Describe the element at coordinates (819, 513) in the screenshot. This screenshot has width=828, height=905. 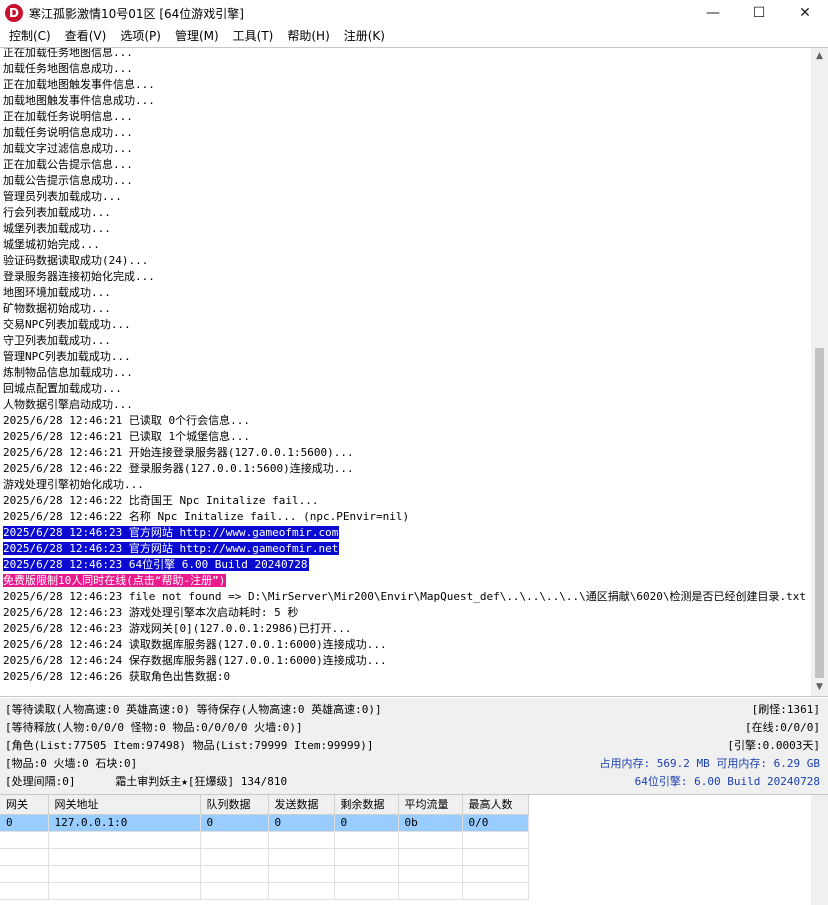
I see `scroll-thumb` at that location.